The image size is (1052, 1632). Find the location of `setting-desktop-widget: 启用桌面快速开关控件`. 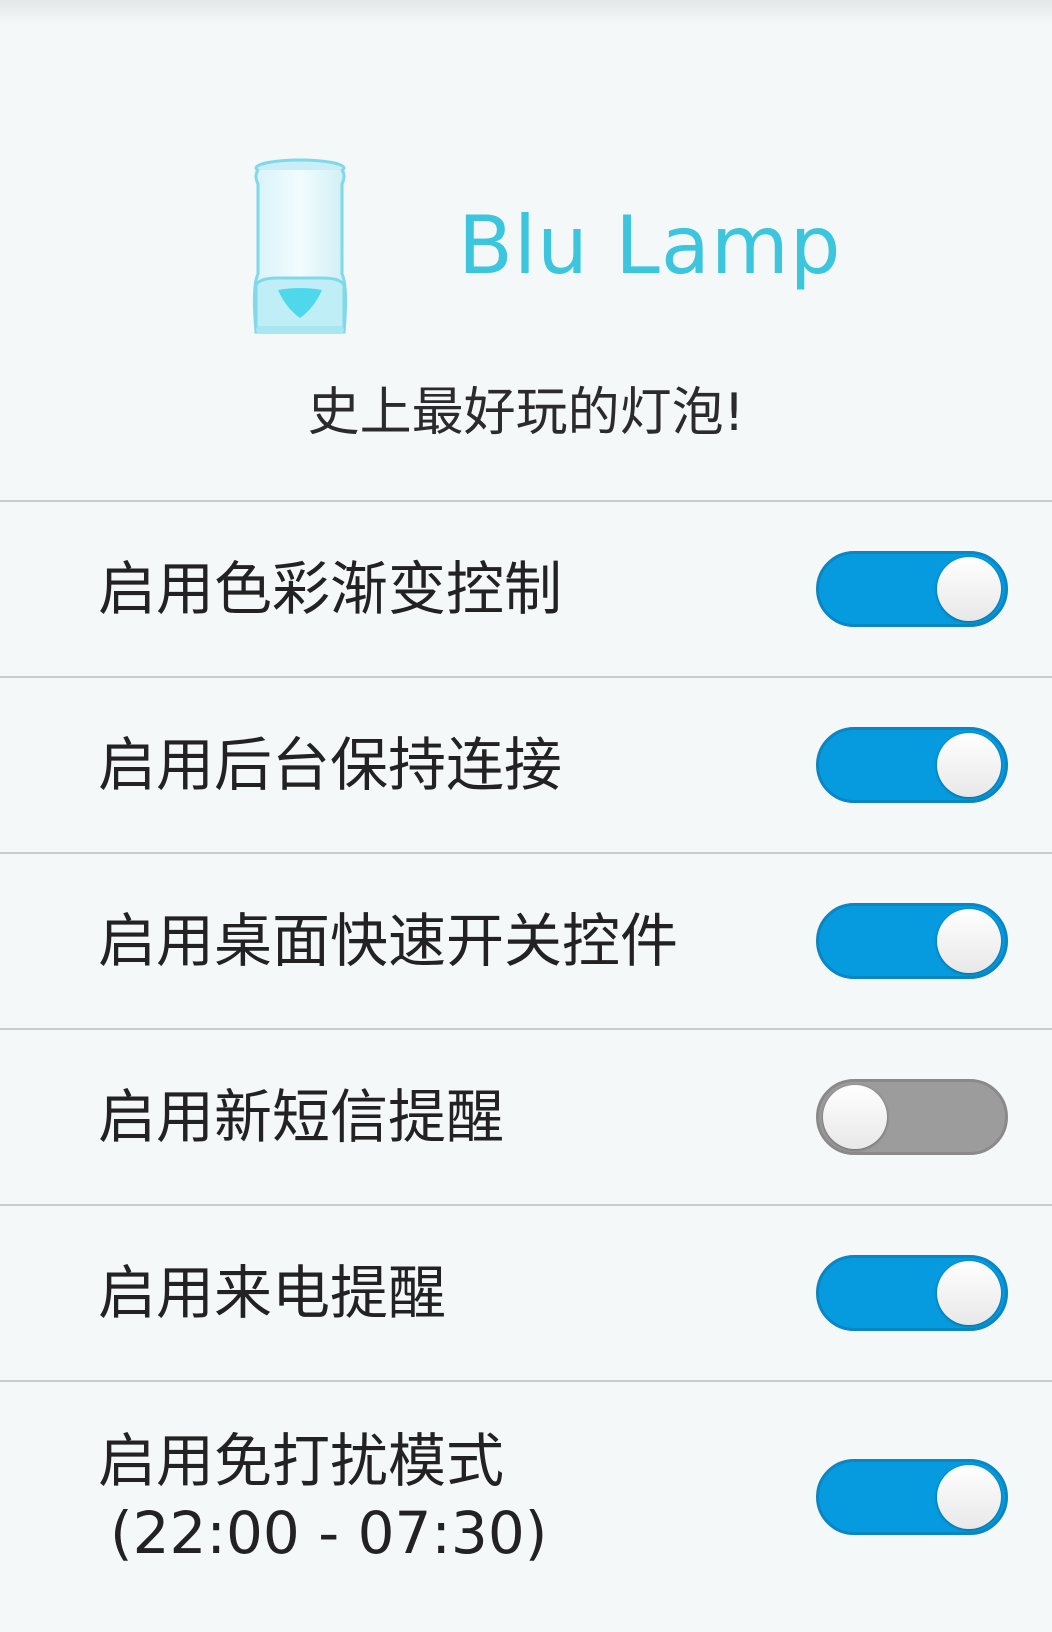

setting-desktop-widget: 启用桌面快速开关控件 is located at coordinates (526, 940).